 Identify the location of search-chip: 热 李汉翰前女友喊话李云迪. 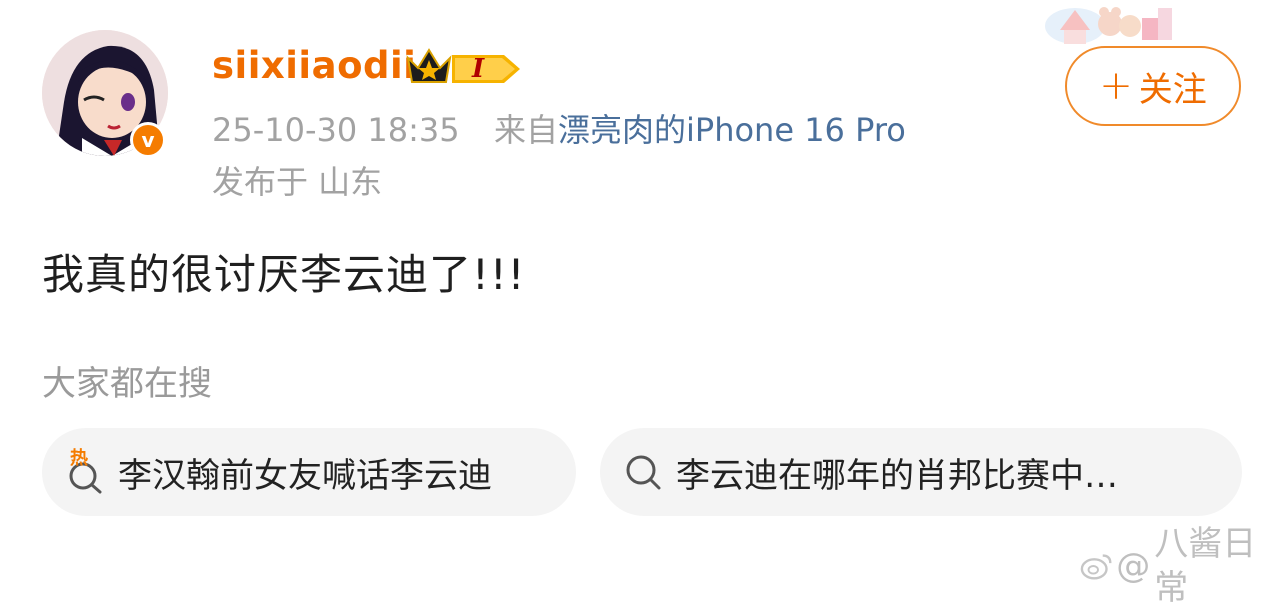
(309, 472).